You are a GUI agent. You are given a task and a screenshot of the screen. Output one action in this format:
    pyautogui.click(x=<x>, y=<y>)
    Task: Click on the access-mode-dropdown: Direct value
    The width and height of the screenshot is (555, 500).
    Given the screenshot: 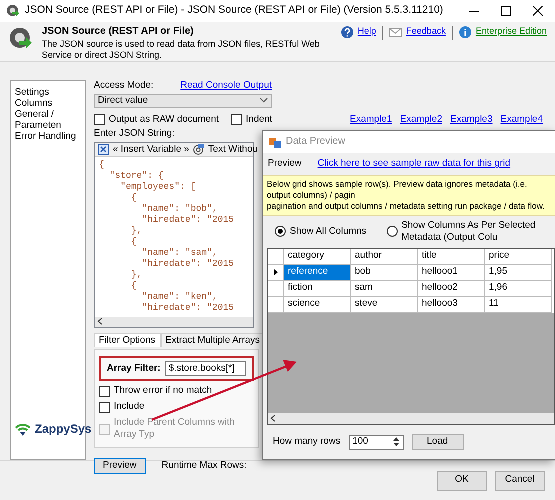 What is the action you would take?
    pyautogui.click(x=183, y=101)
    